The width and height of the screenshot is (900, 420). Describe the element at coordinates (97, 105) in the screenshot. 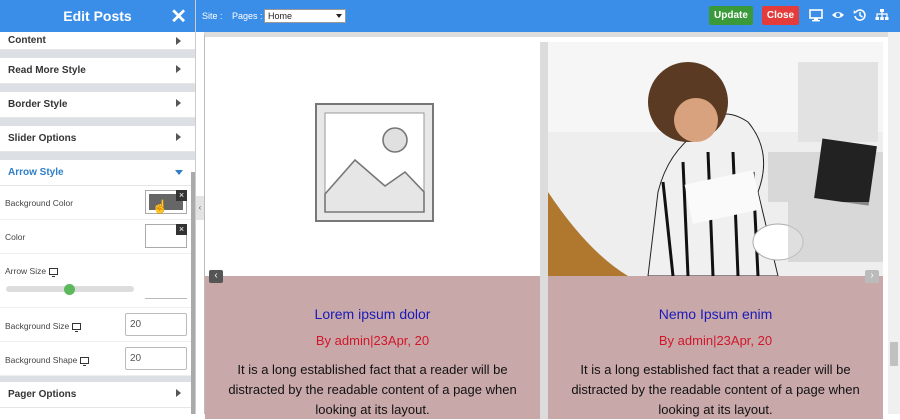

I see `section-border-style: Border Style` at that location.